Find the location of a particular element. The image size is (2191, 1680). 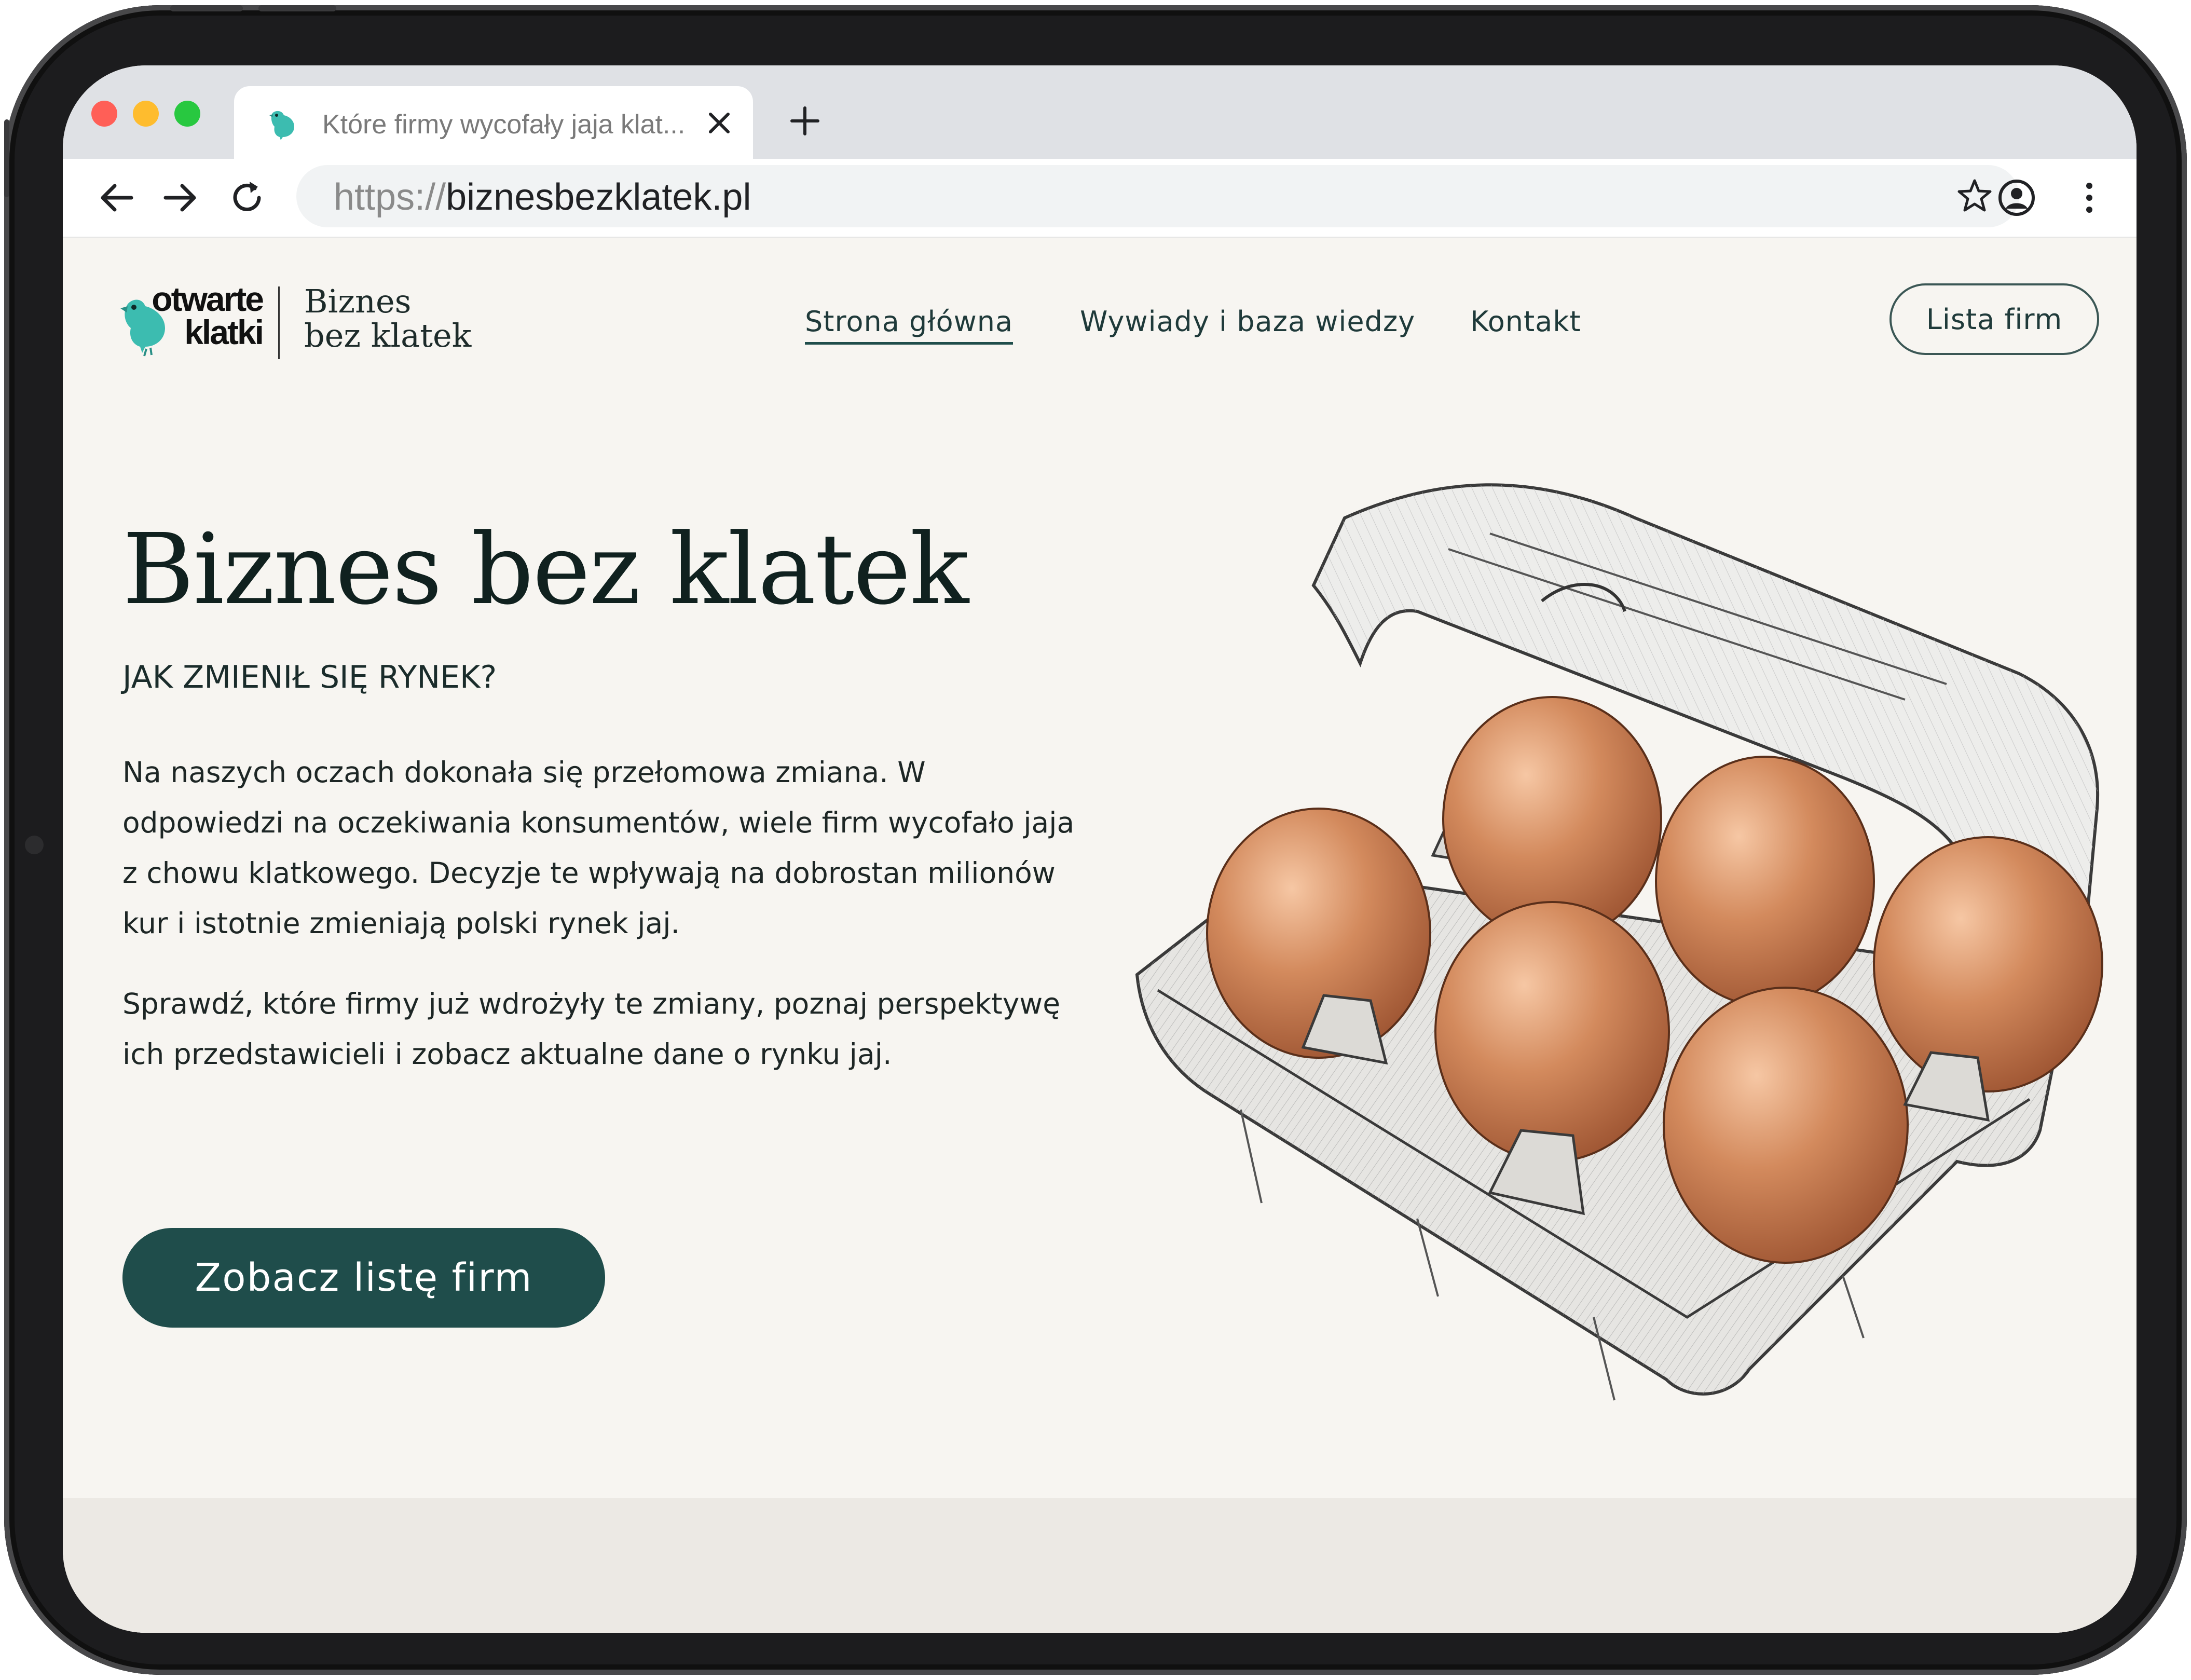

logo-word-top: otwarte is located at coordinates (208, 299).